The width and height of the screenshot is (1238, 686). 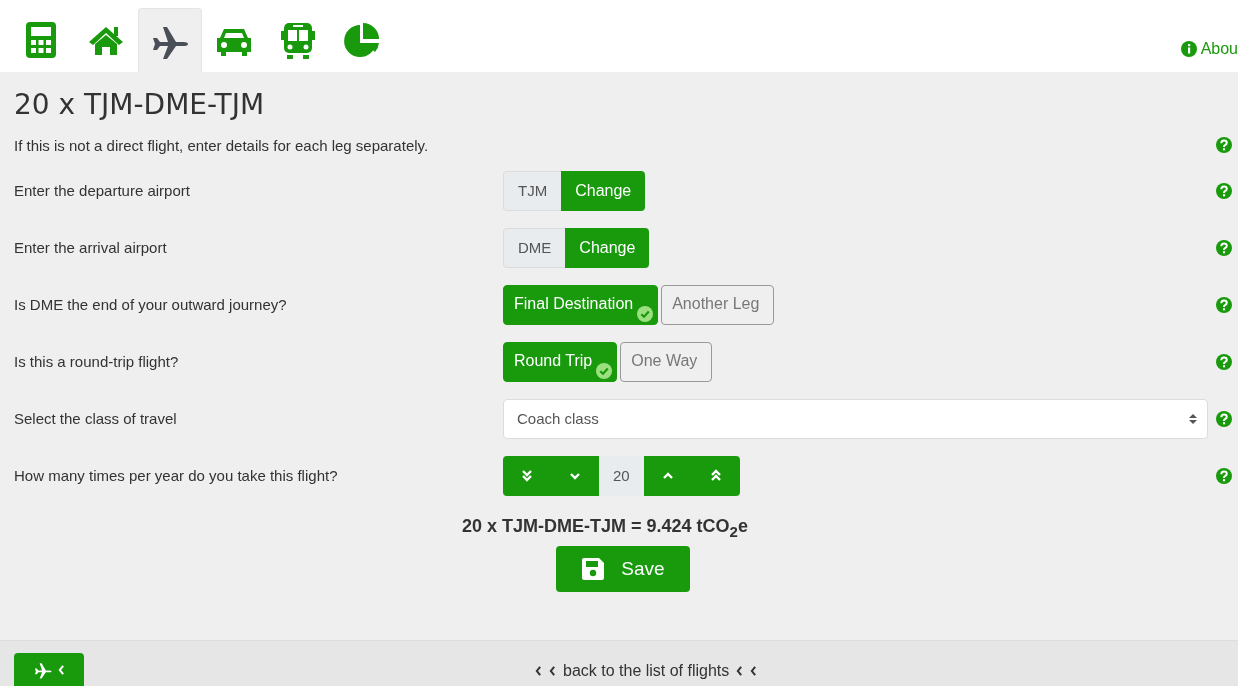 I want to click on plane-icon, so click(x=42, y=670).